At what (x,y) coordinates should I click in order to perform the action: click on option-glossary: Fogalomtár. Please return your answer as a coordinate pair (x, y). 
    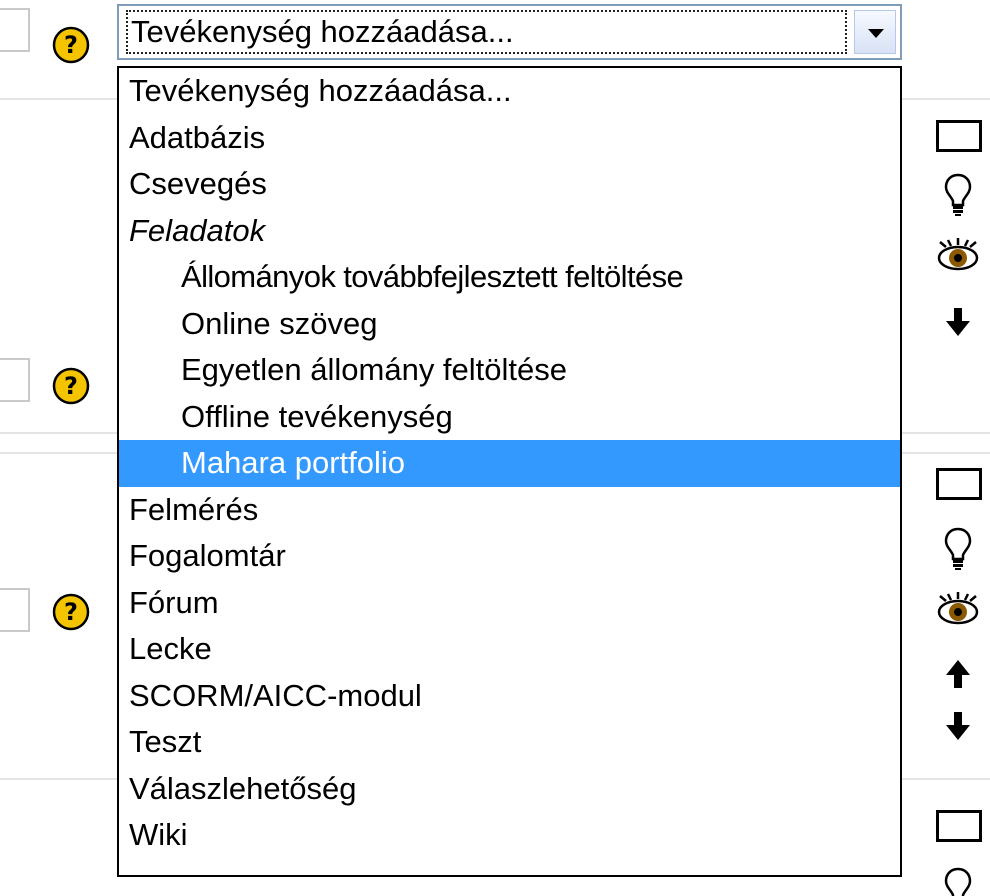
    Looking at the image, I should click on (509, 556).